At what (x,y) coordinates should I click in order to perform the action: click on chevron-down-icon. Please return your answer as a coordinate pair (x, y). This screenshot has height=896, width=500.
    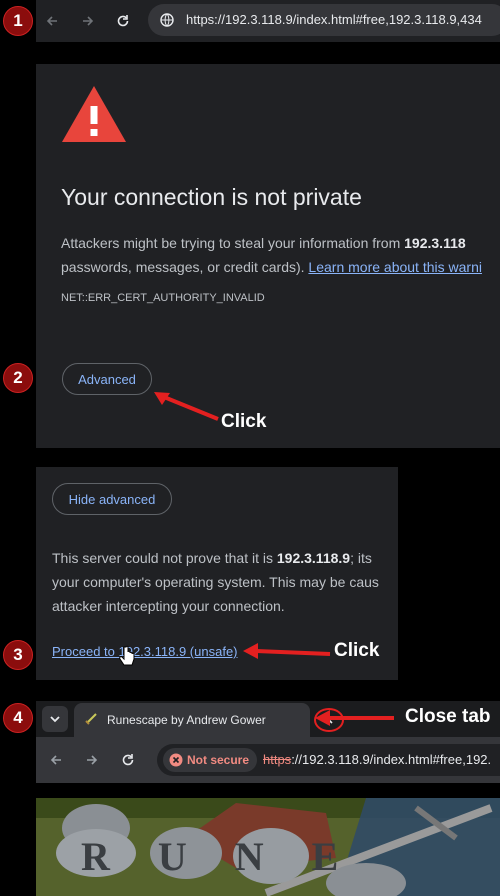
    Looking at the image, I should click on (55, 719).